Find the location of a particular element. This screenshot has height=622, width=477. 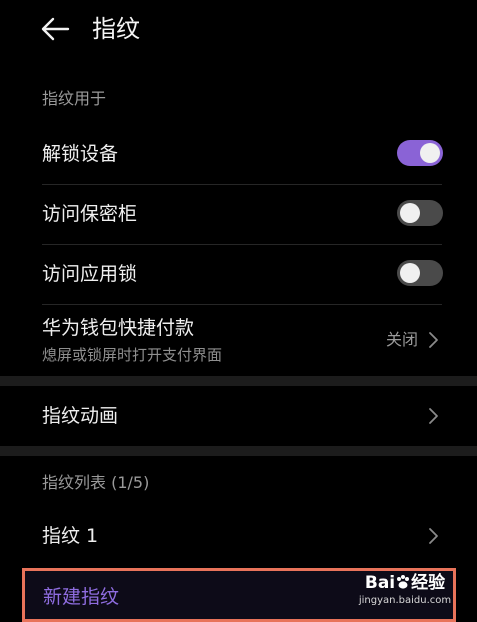

app-lock-toggle is located at coordinates (420, 273).